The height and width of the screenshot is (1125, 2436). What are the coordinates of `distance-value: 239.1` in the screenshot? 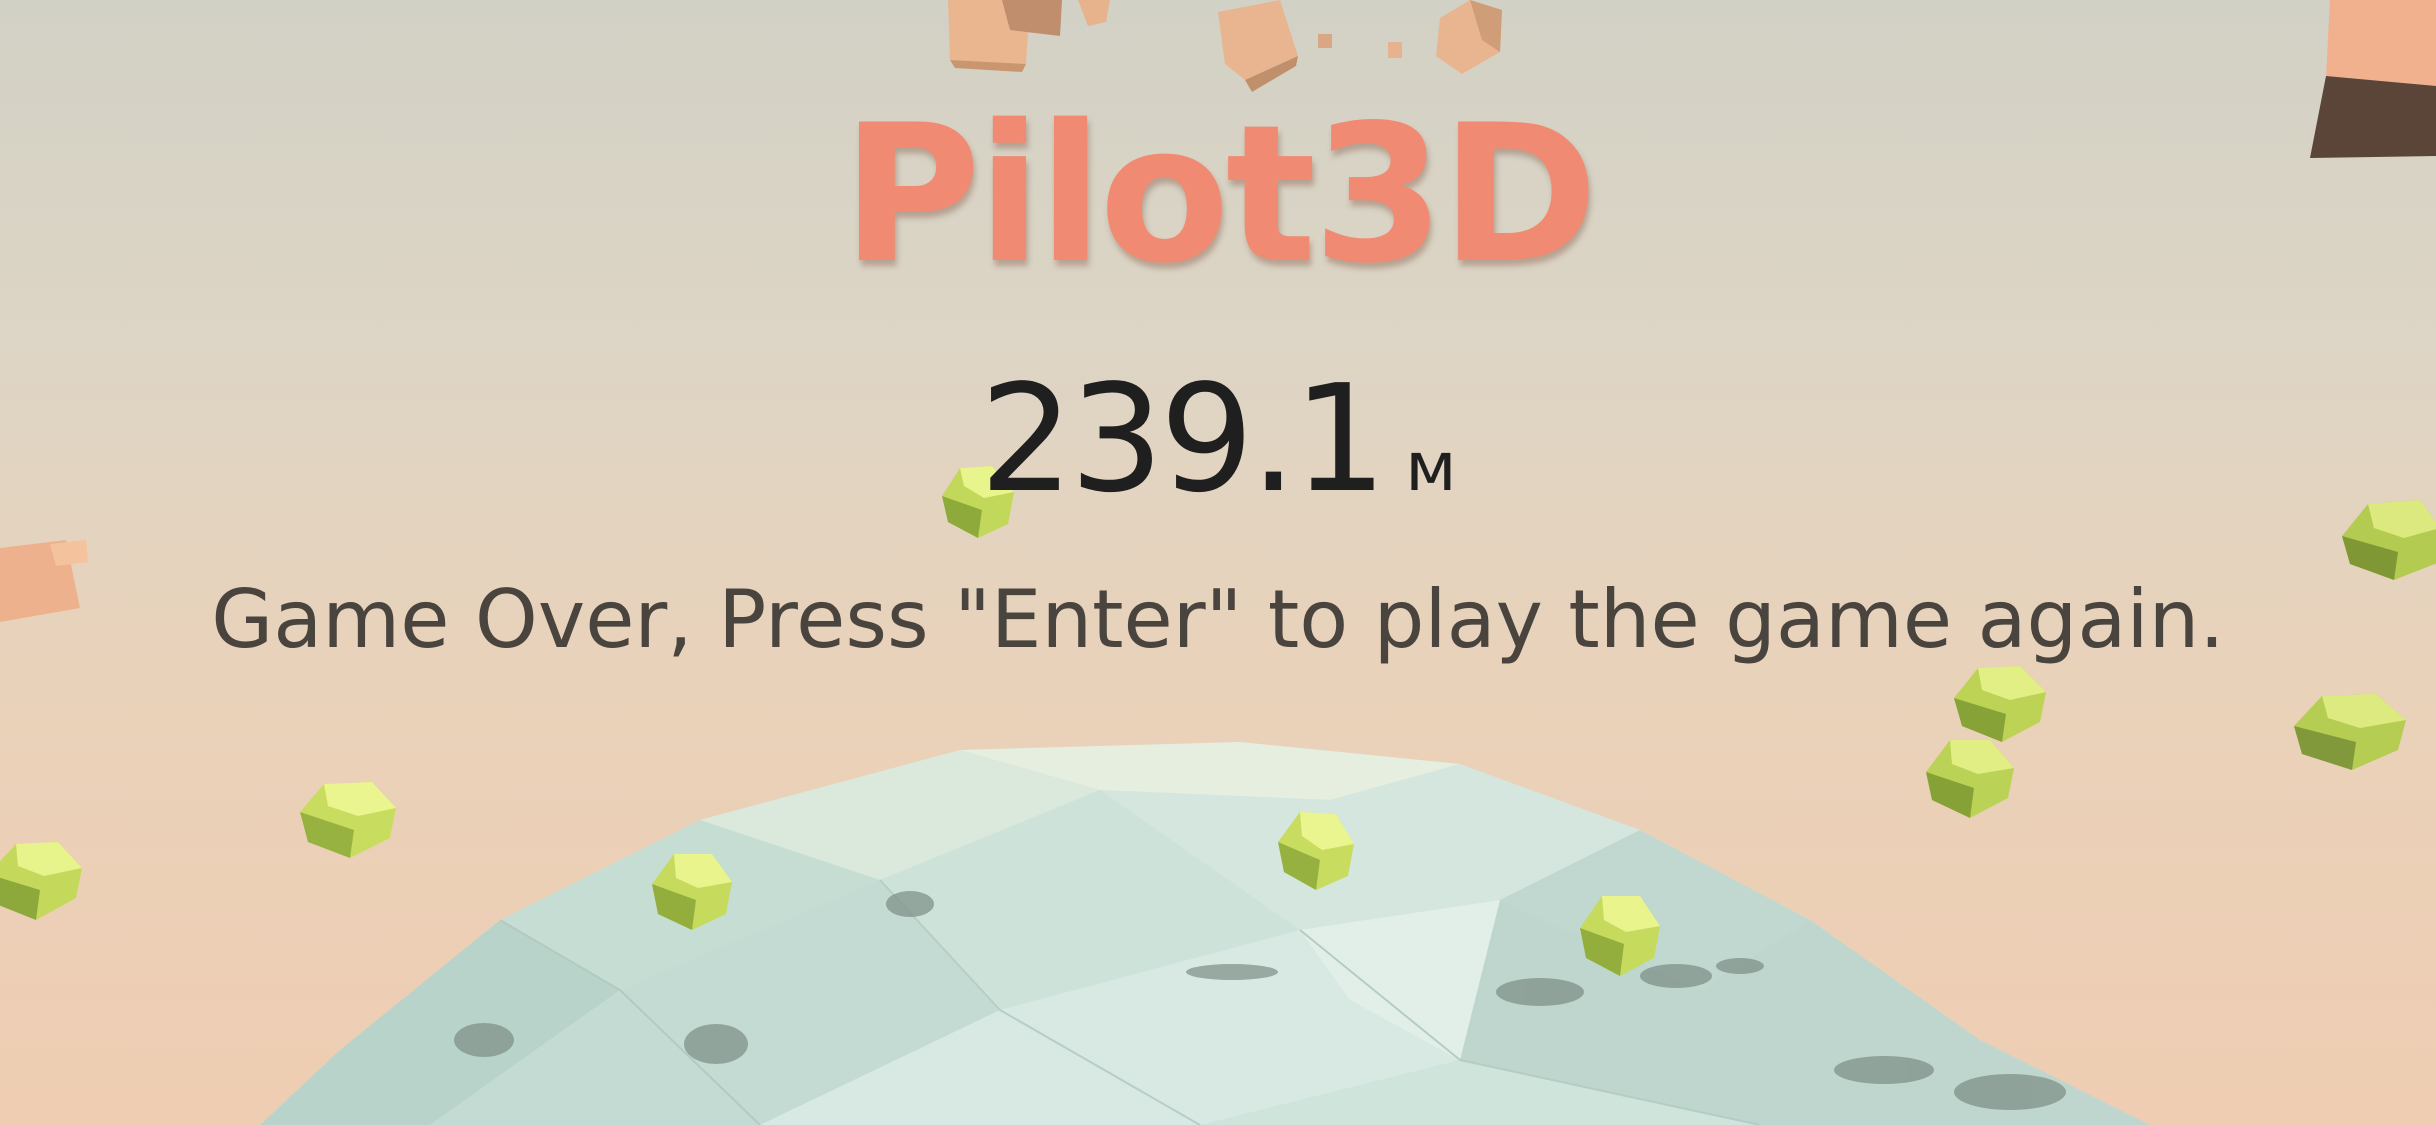 It's located at (1183, 439).